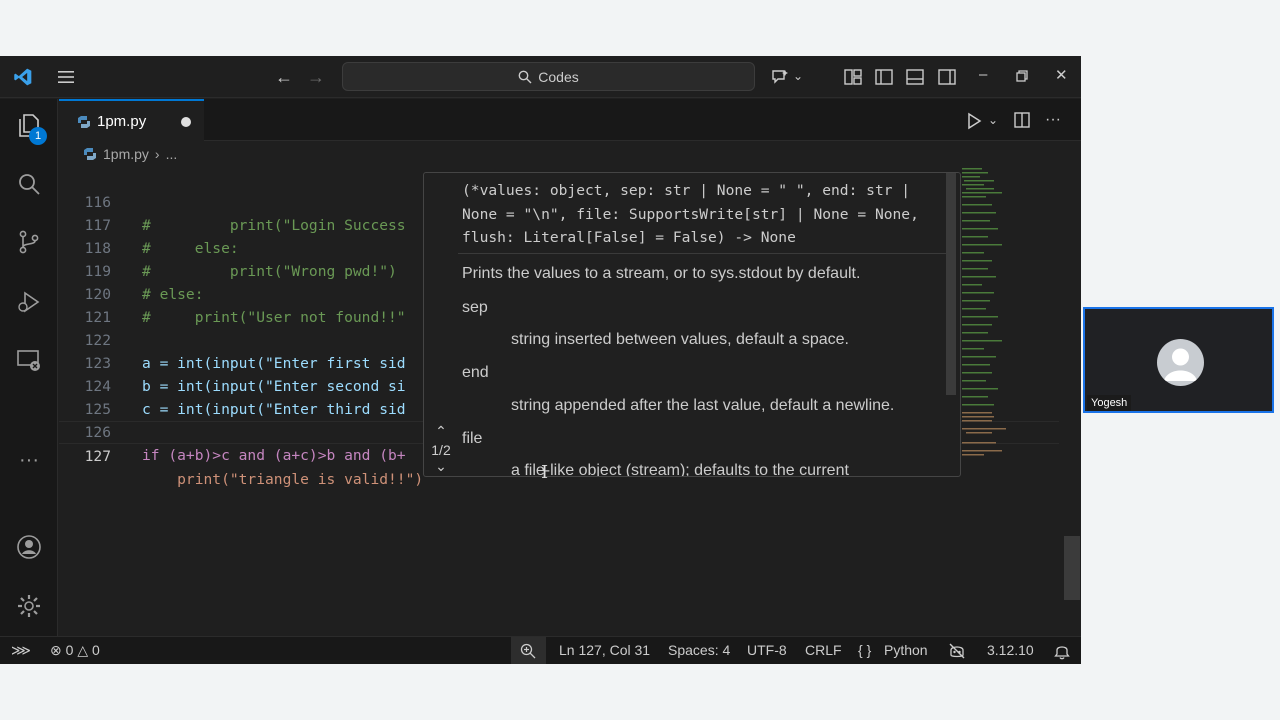 The image size is (1280, 720). I want to click on divider, so click(703, 253).